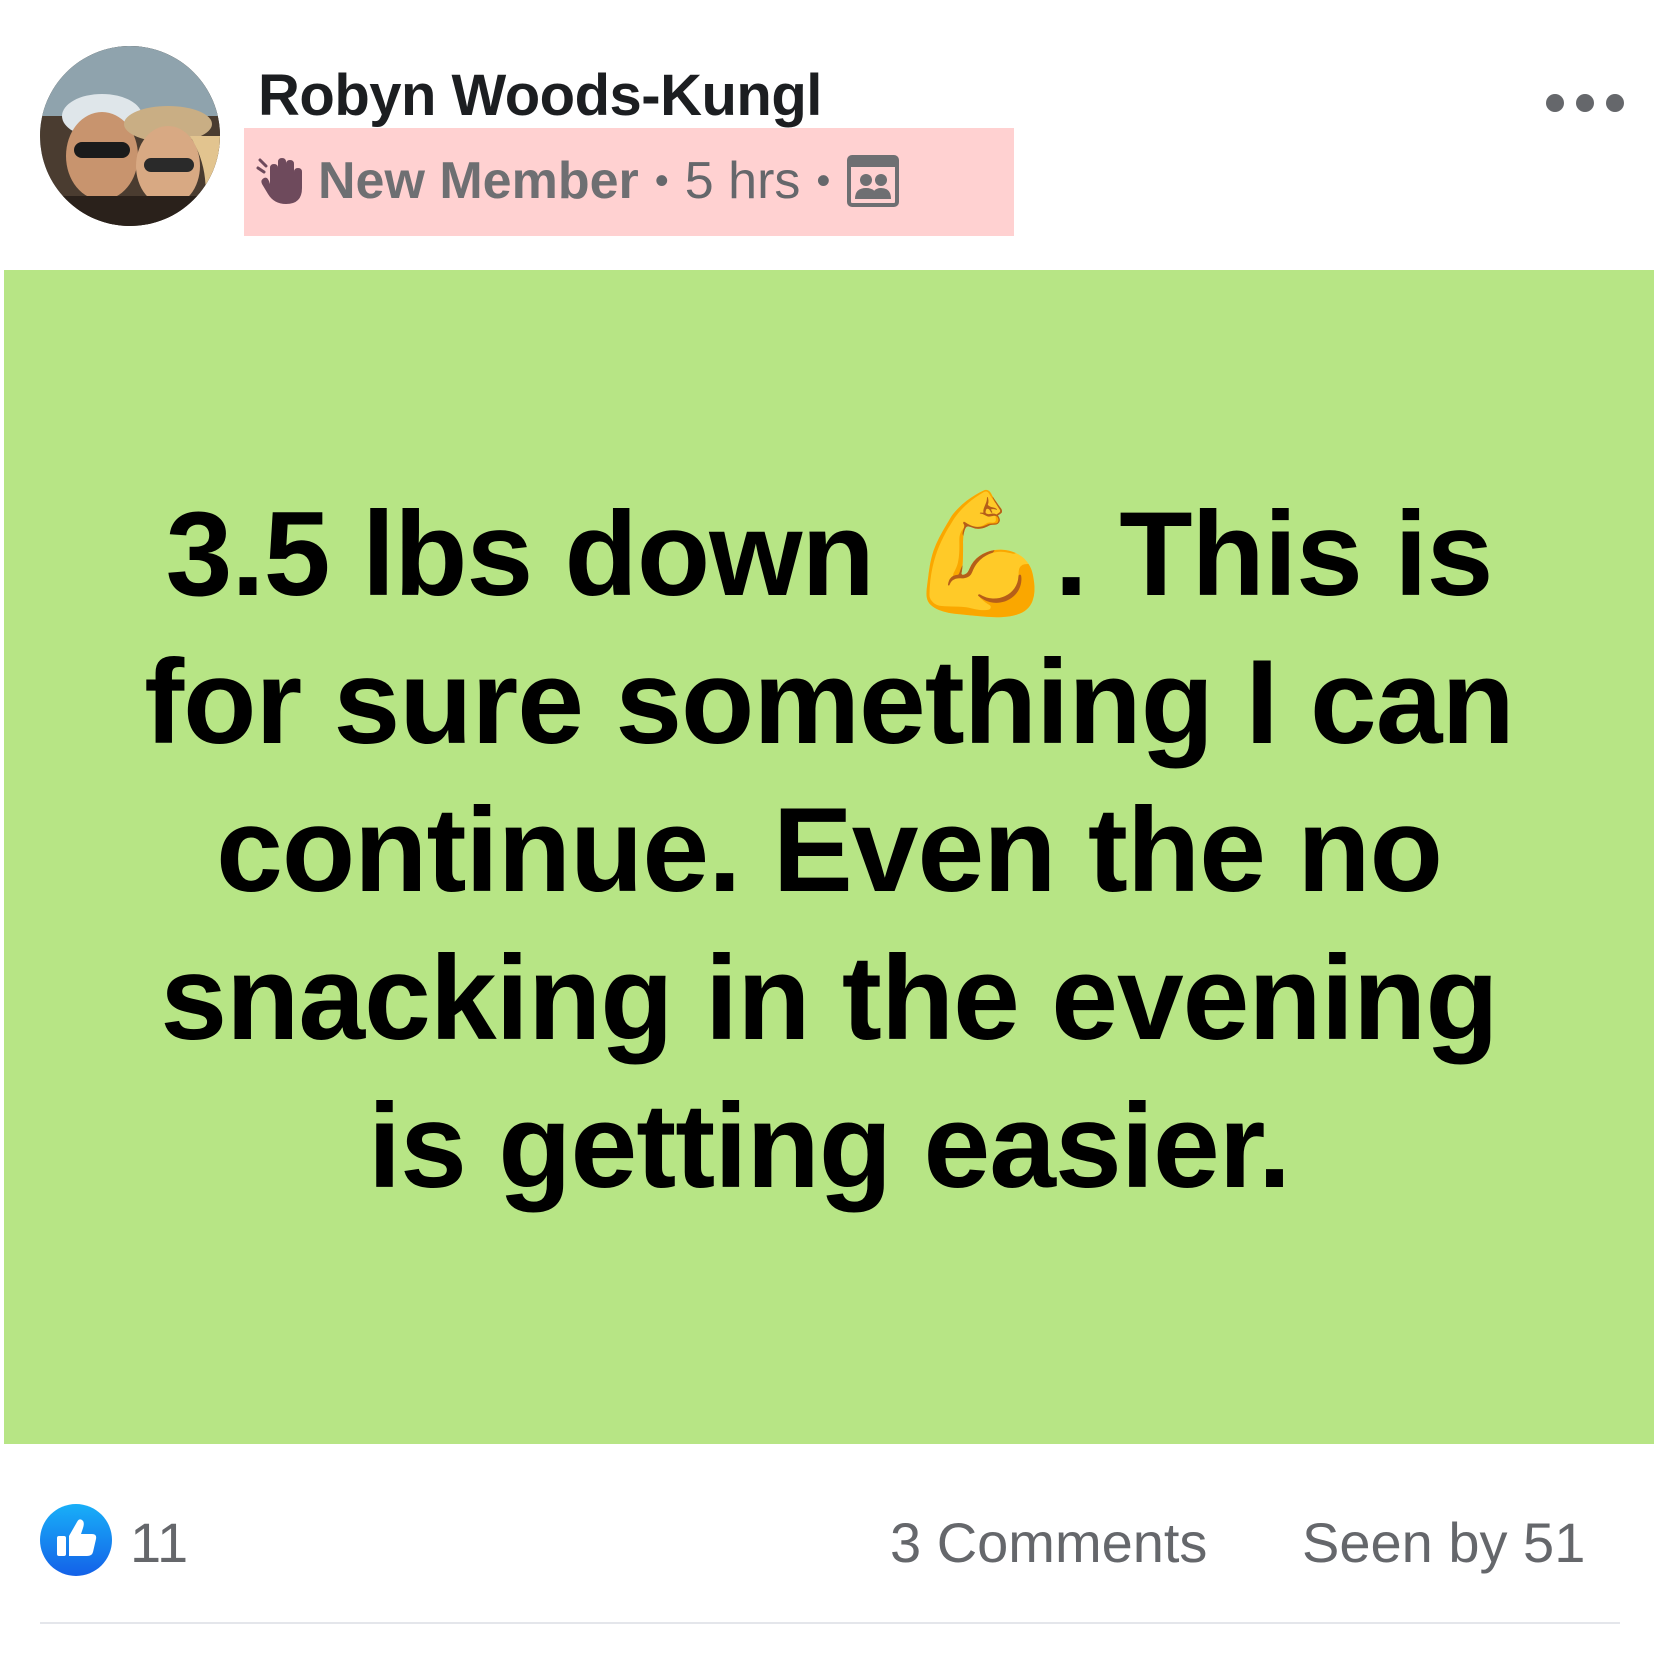 The height and width of the screenshot is (1654, 1654). I want to click on waving-hand-icon, so click(283, 181).